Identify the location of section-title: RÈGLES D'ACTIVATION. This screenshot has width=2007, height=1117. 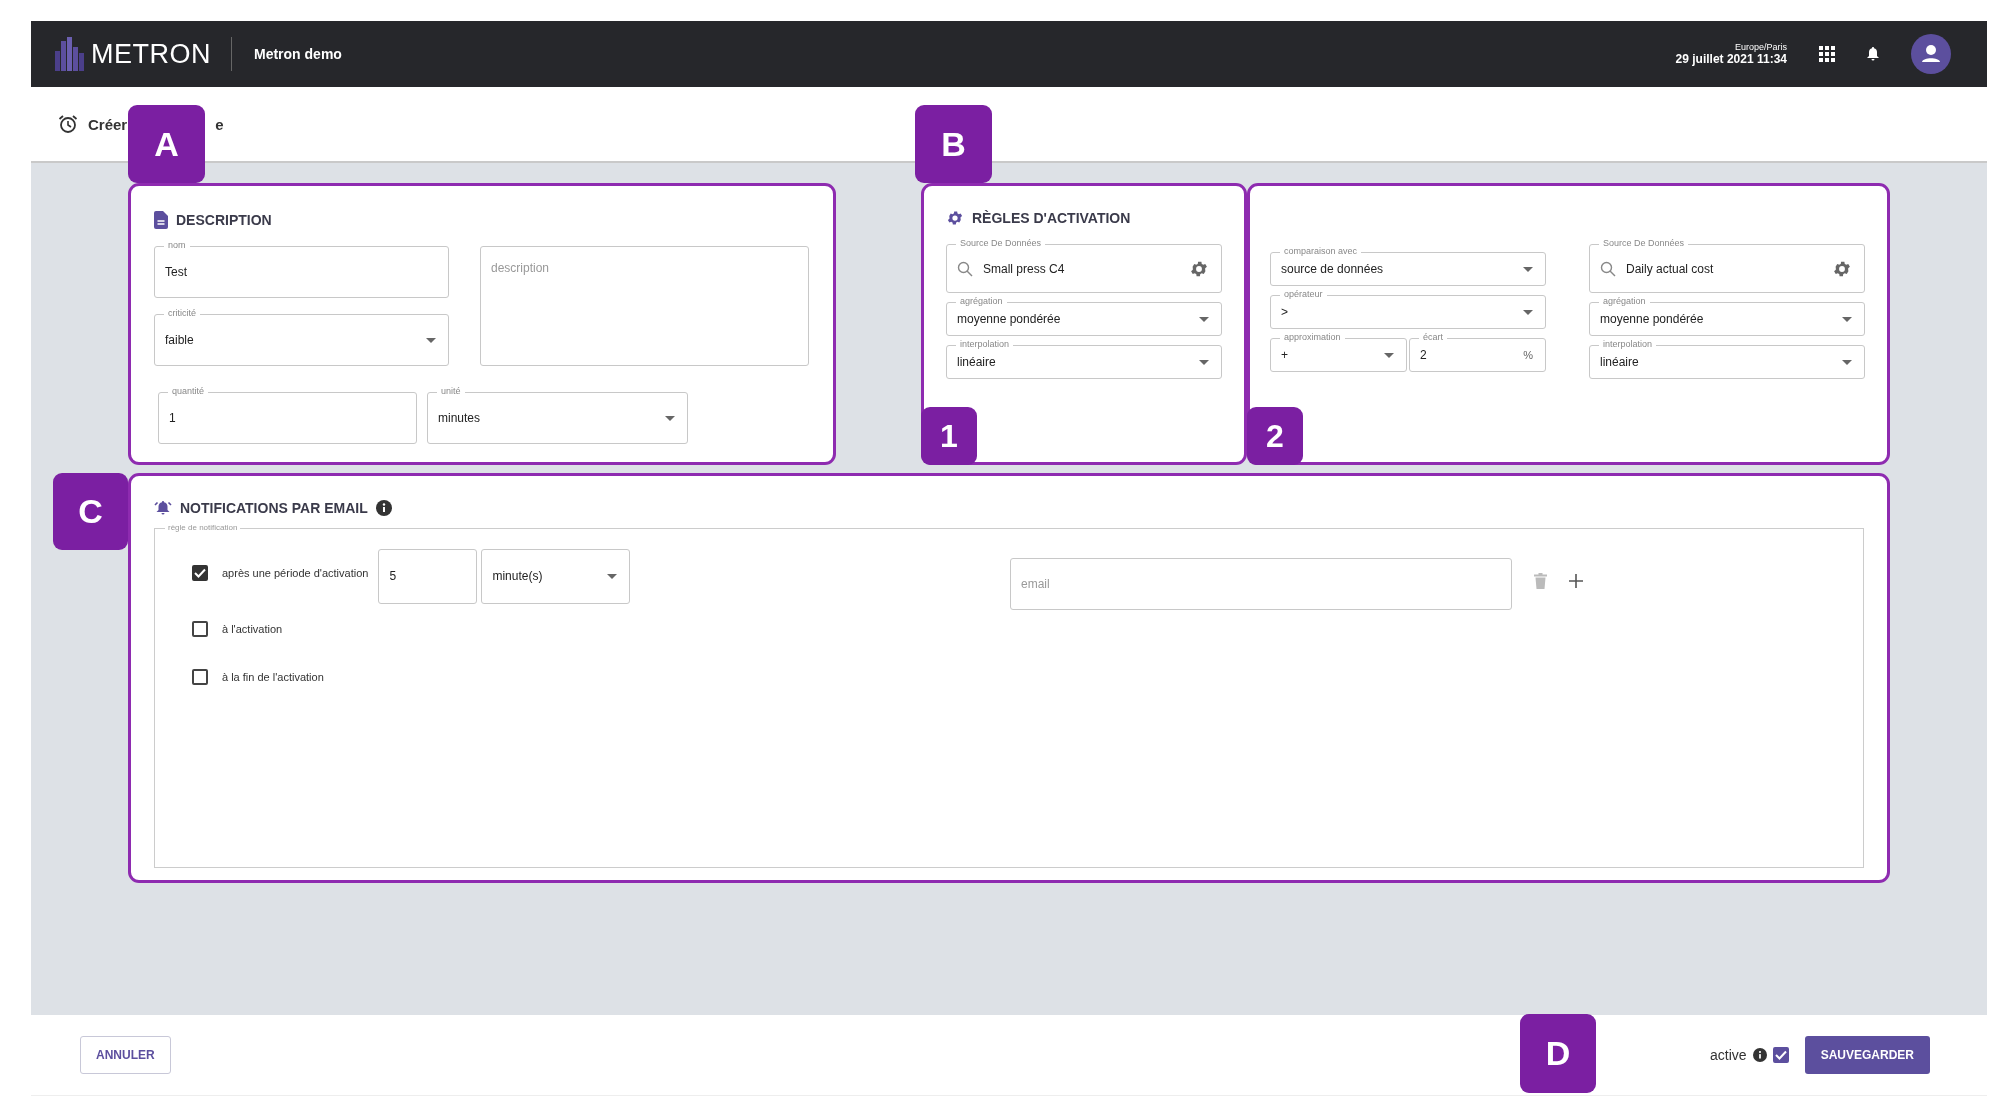
(1051, 218).